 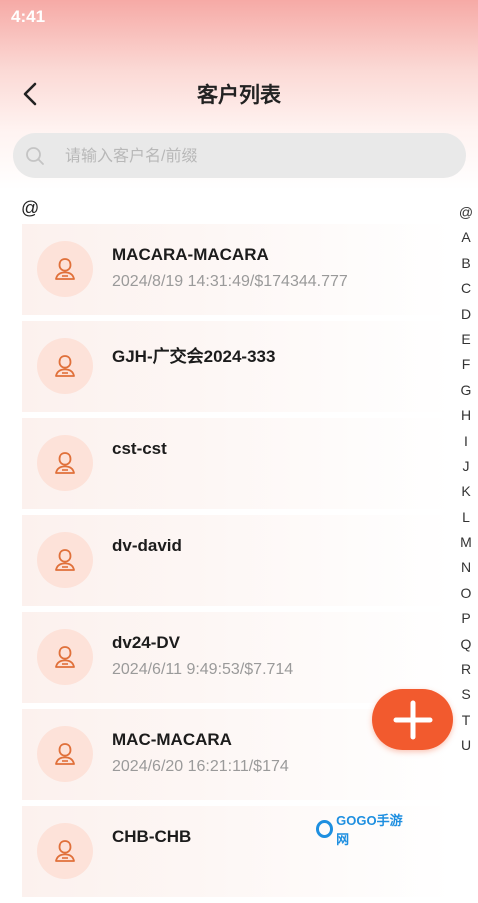 I want to click on status-time: 4:41, so click(x=28, y=16).